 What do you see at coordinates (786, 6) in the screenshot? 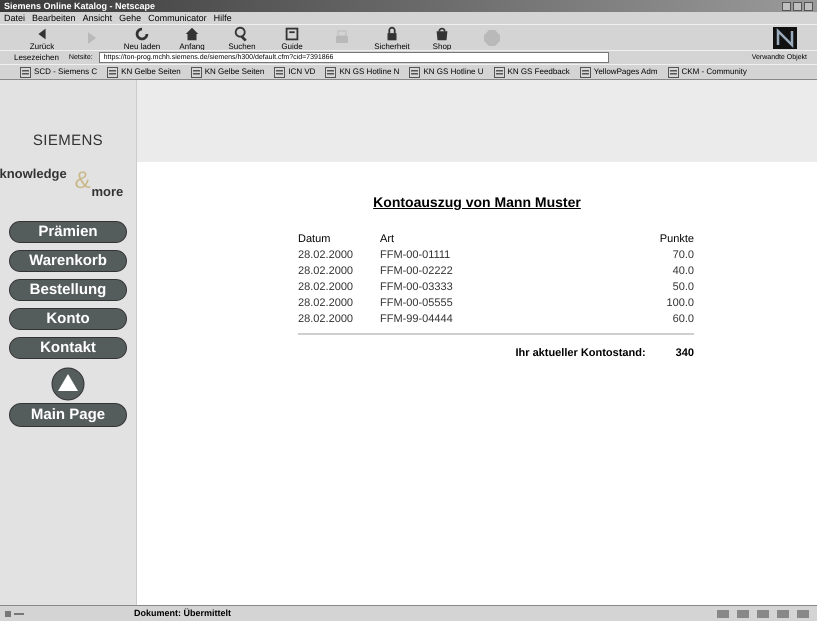
I see `minimize-icon` at bounding box center [786, 6].